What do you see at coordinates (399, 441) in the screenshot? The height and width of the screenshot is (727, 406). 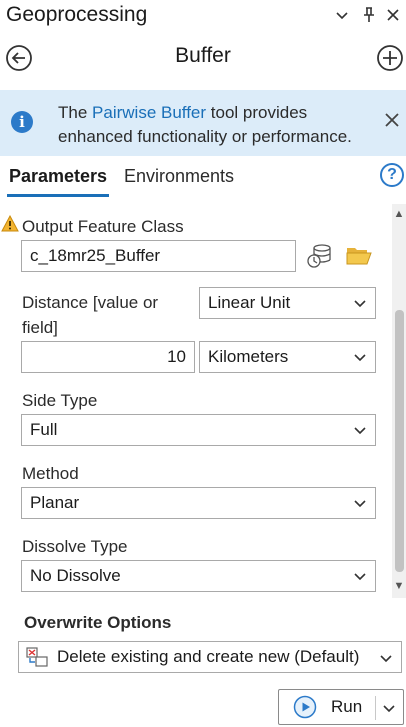 I see `scroll-thumb` at bounding box center [399, 441].